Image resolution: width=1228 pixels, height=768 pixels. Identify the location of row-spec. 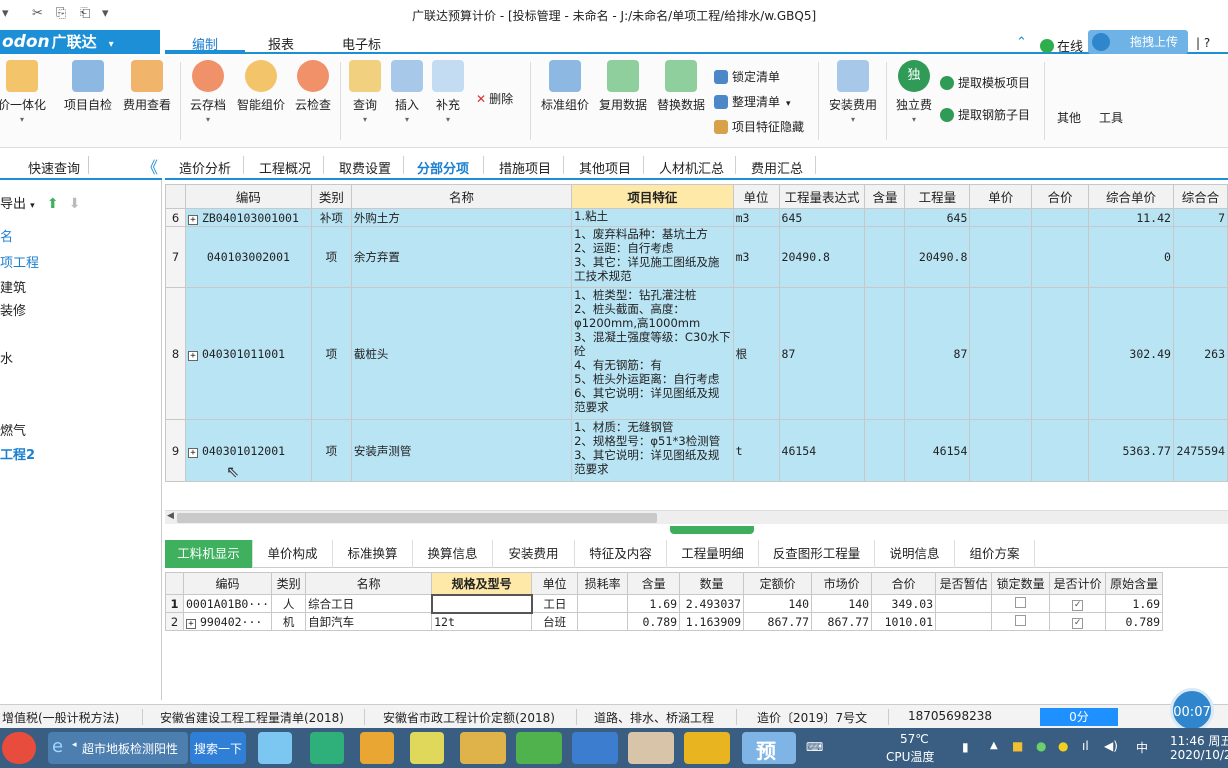
(481, 603).